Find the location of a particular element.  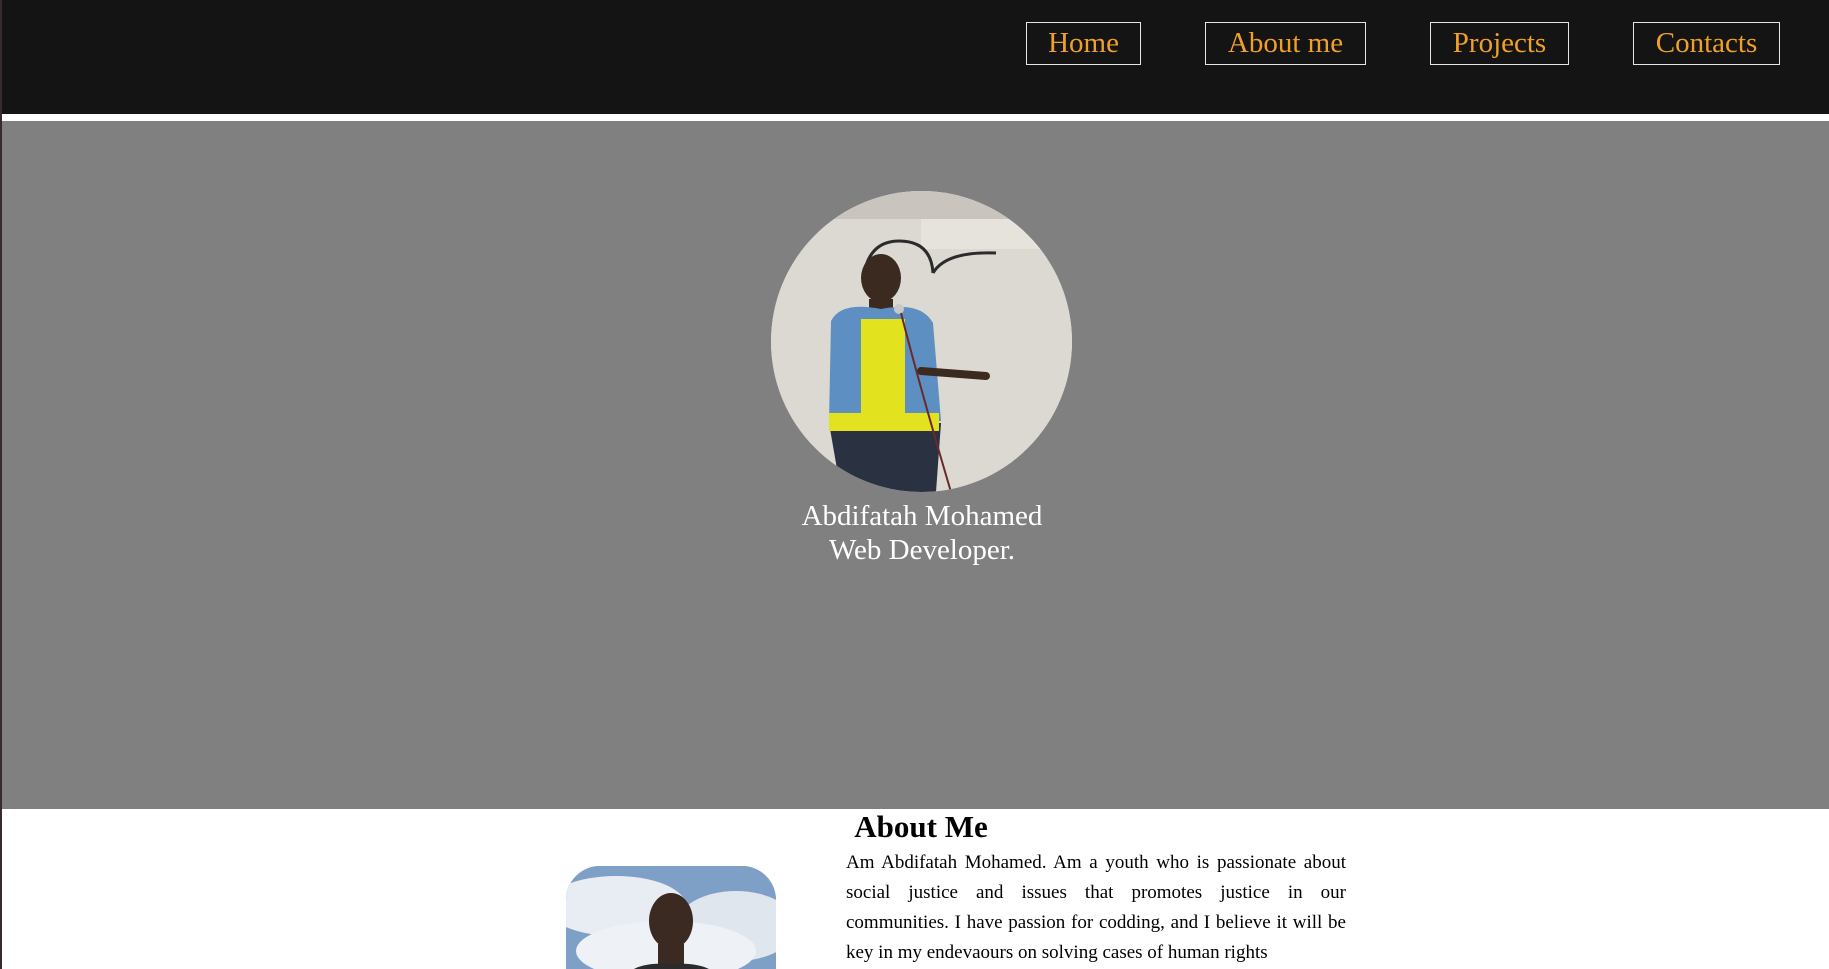

hero-name: Abdifatah Mohamed is located at coordinates (922, 516).